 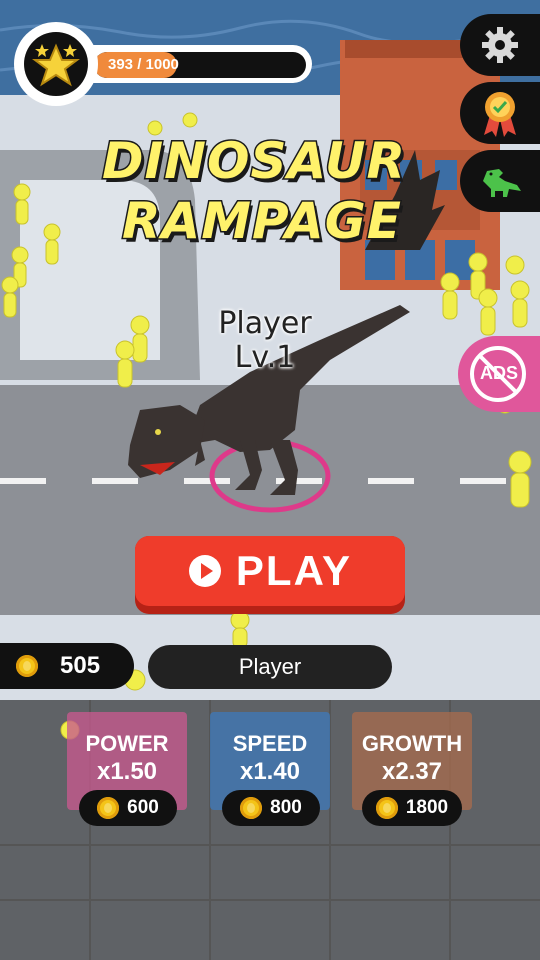 I want to click on no-ads-label: ADS, so click(x=499, y=373).